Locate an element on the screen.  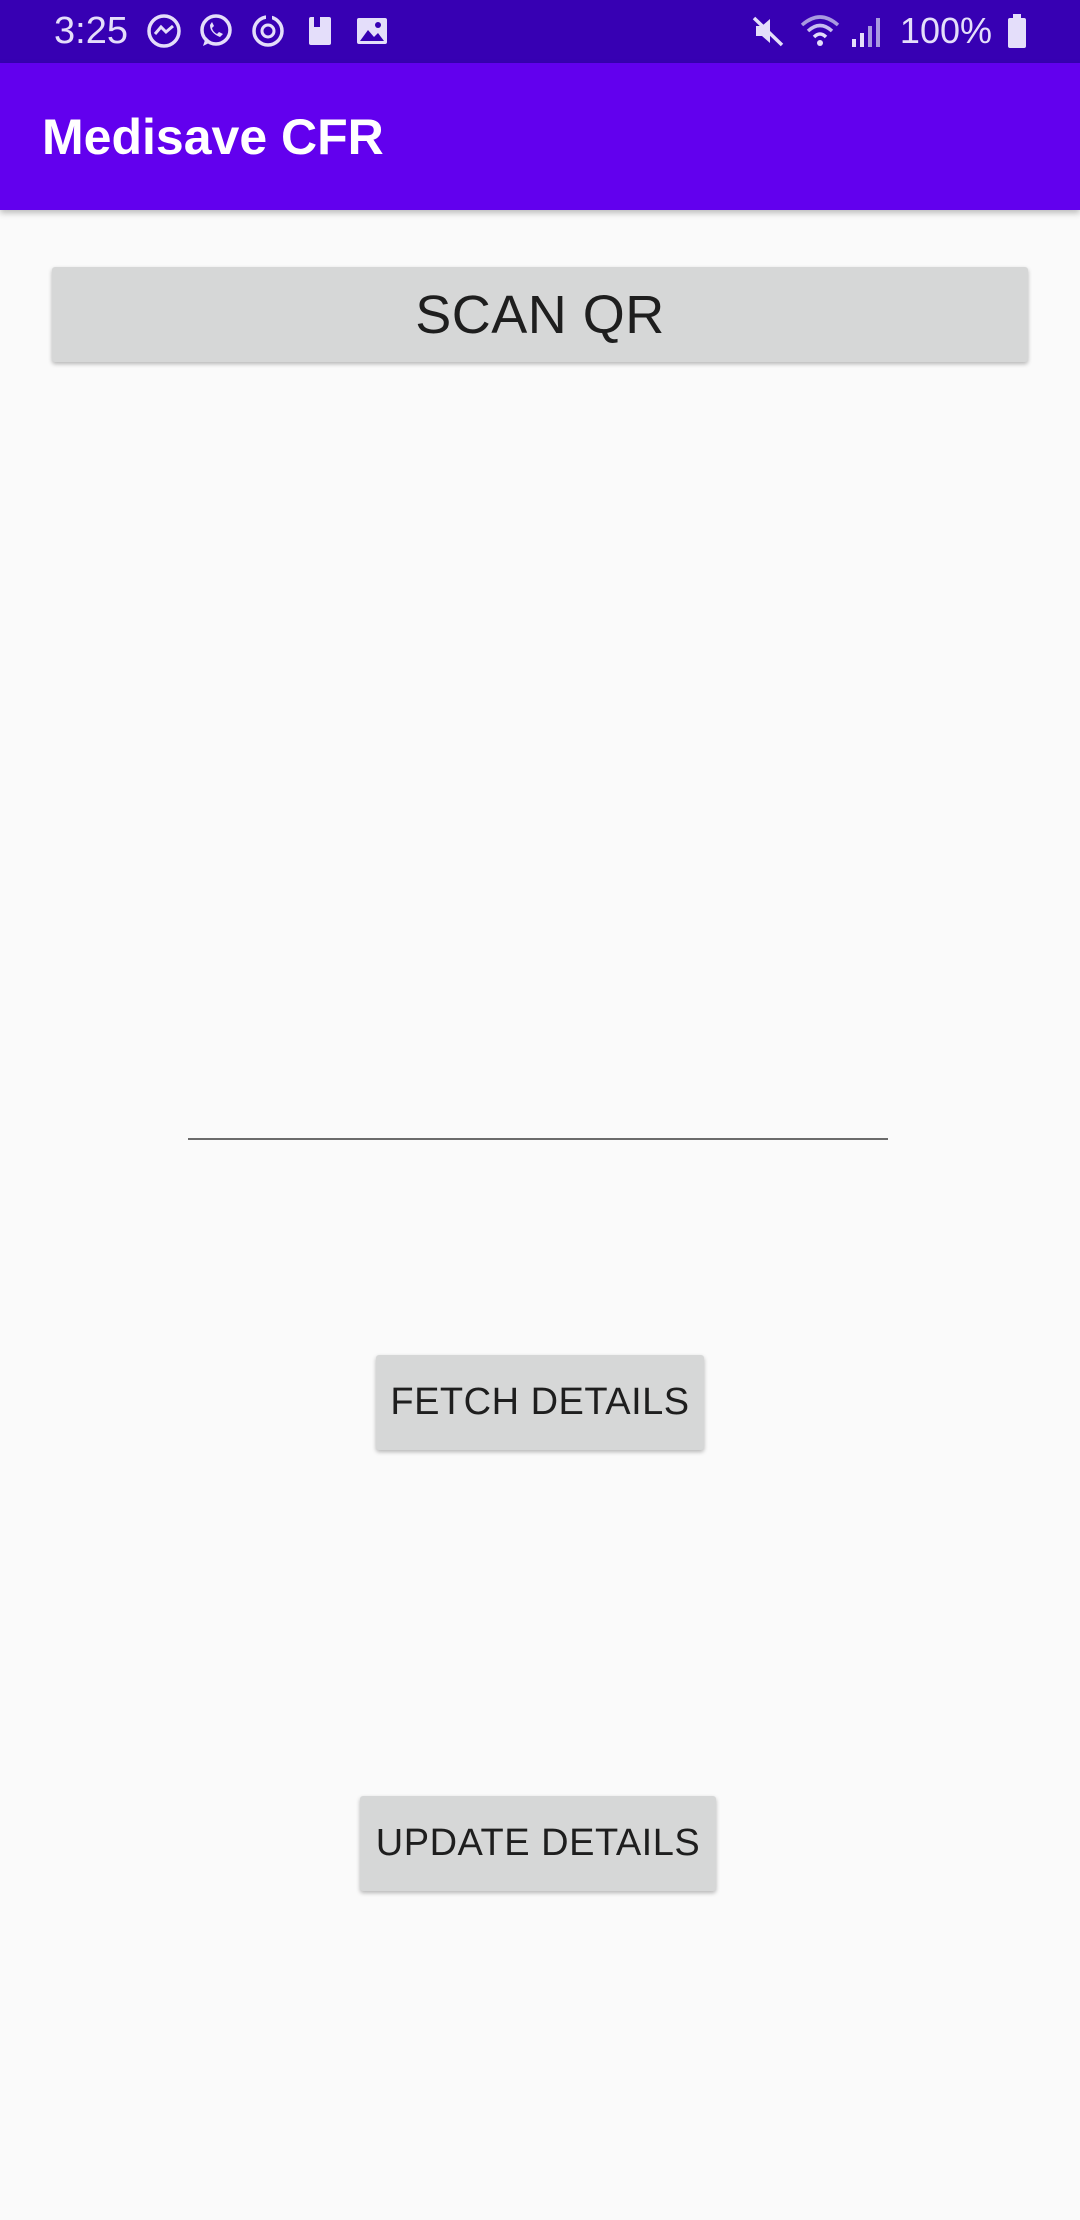
messenger-icon is located at coordinates (164, 31).